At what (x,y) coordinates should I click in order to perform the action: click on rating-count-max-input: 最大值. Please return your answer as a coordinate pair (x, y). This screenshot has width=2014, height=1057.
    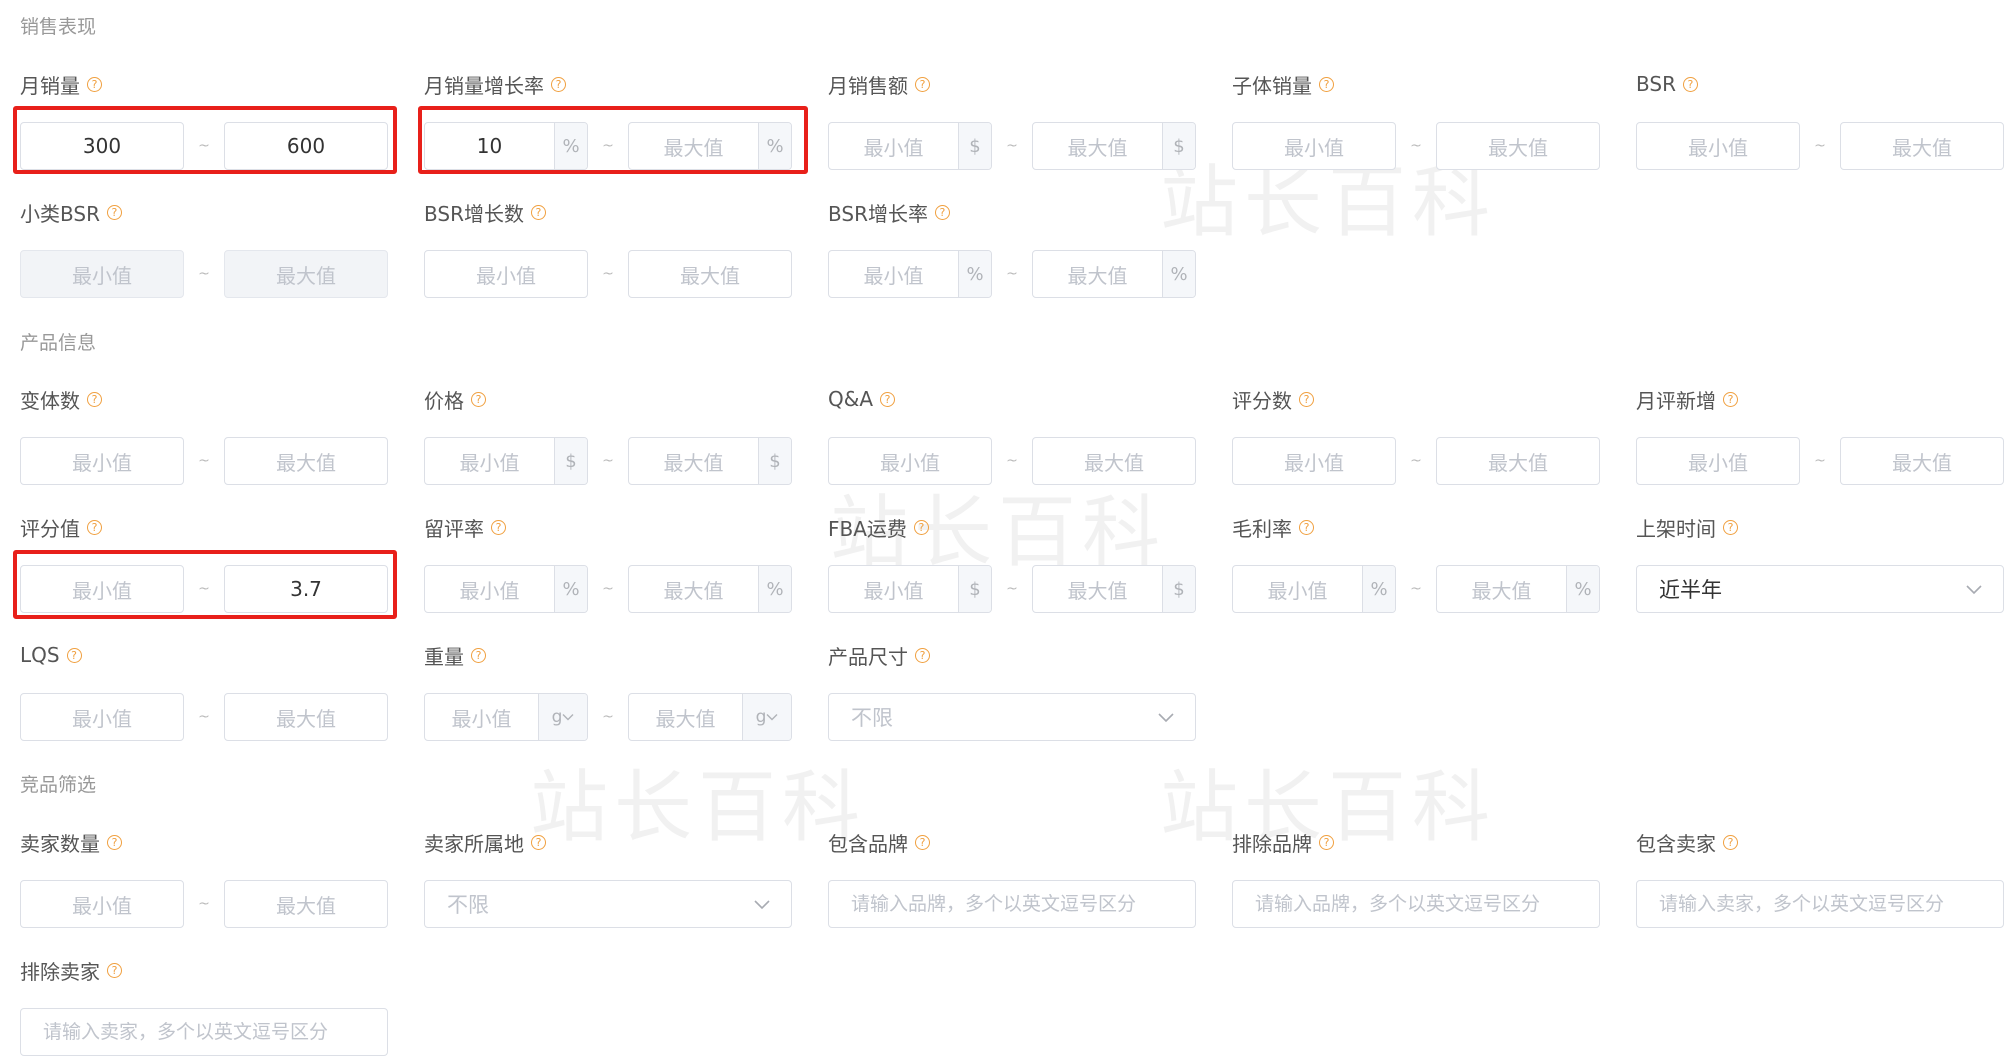
    Looking at the image, I should click on (1518, 461).